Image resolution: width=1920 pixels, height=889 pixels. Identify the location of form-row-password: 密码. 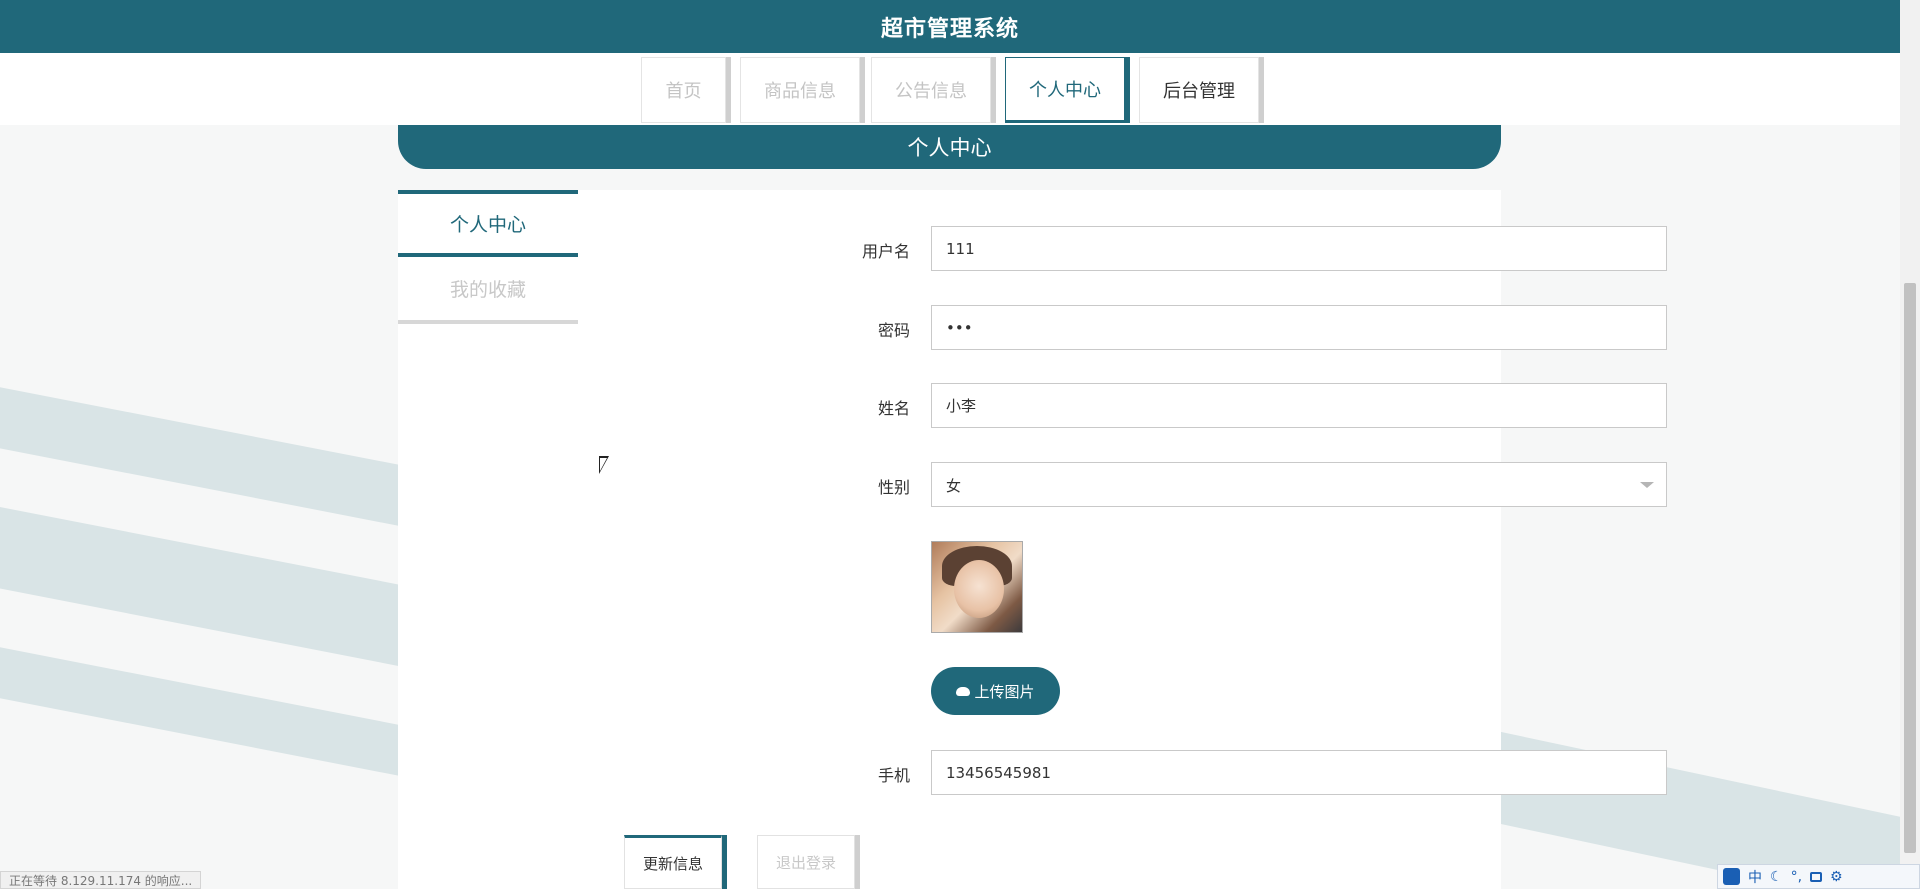
(1132, 327).